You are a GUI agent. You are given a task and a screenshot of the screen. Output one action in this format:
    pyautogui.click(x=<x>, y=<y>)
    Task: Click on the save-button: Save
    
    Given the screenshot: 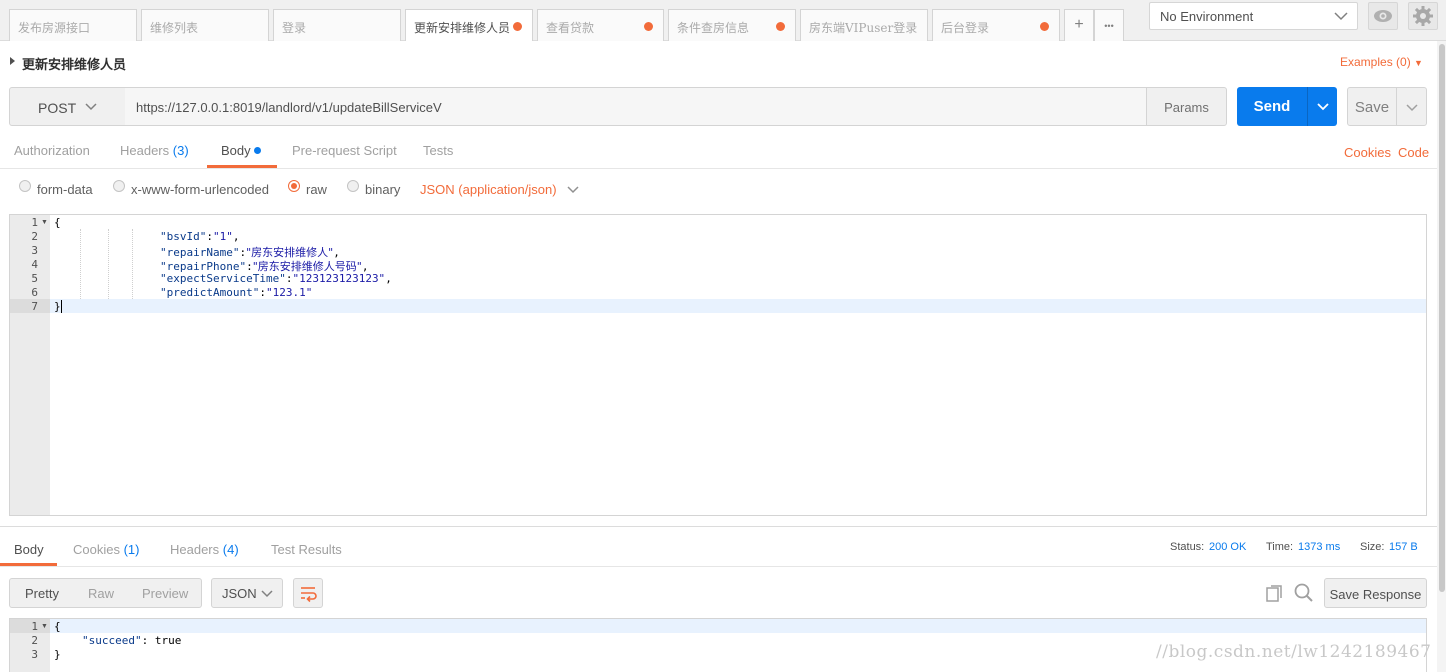 What is the action you would take?
    pyautogui.click(x=1372, y=106)
    